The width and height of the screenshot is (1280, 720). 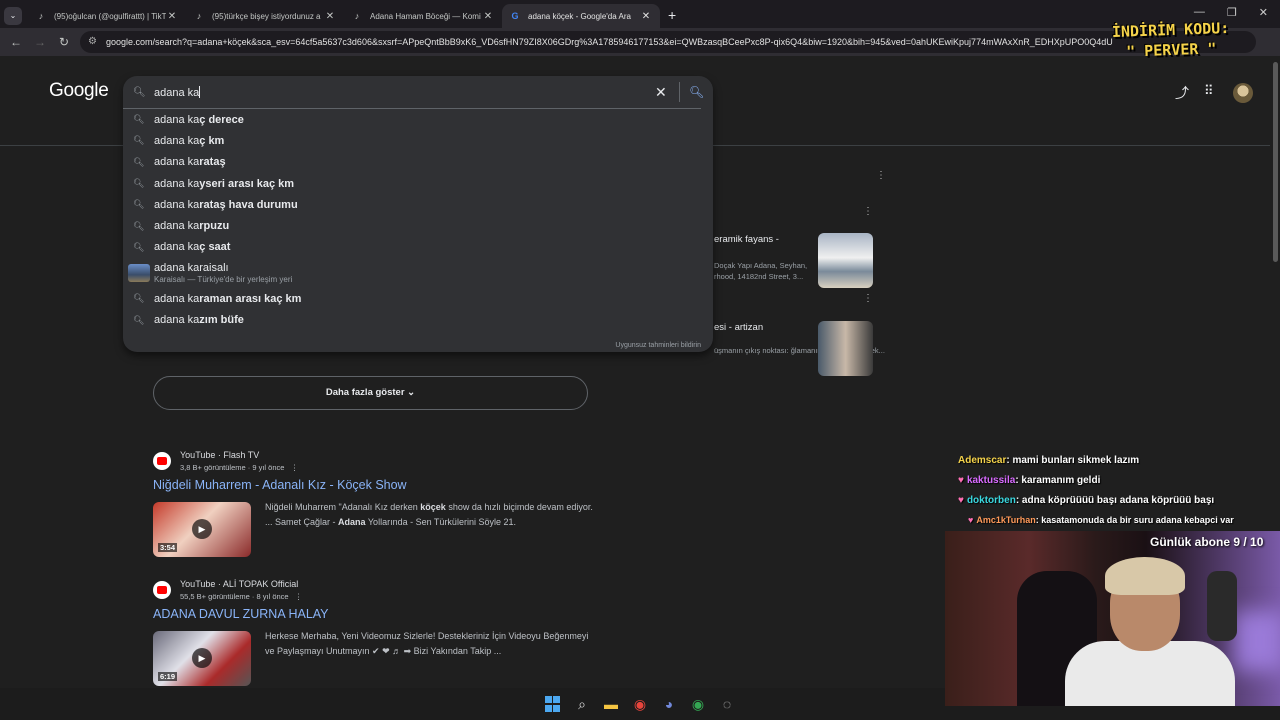 What do you see at coordinates (1199, 12) in the screenshot?
I see `minimize-icon: —` at bounding box center [1199, 12].